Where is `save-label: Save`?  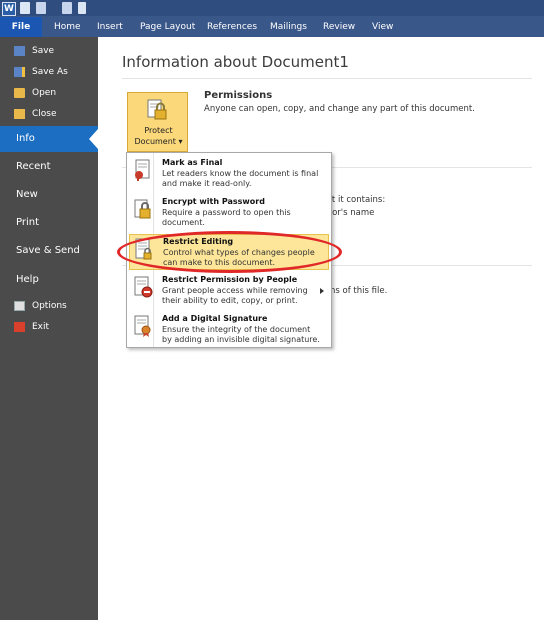
save-label: Save is located at coordinates (43, 51).